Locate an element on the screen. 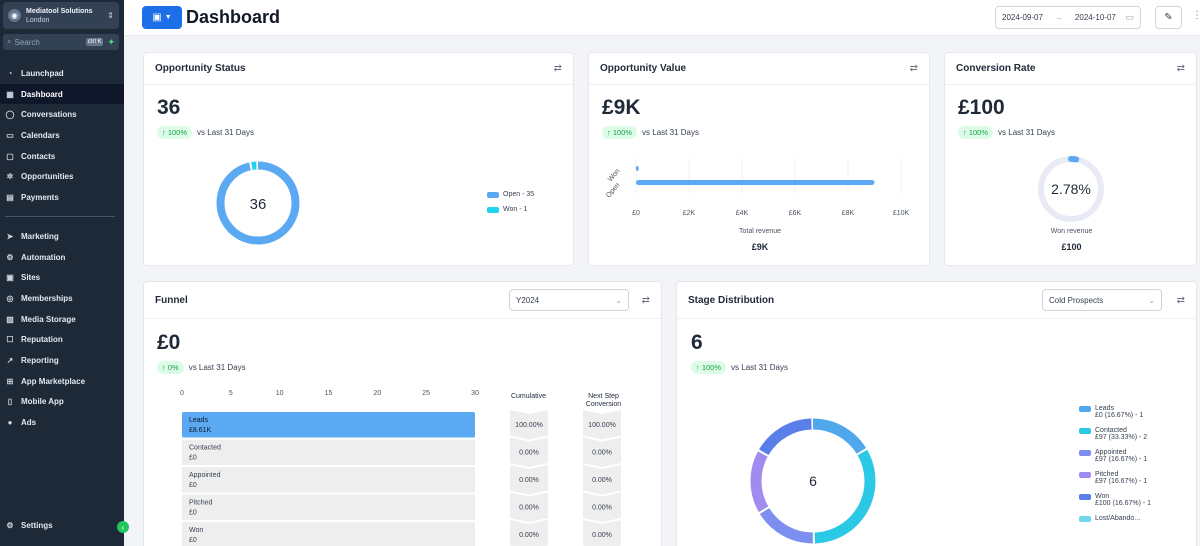 The image size is (1200, 546). opportunities-icon: ✲ is located at coordinates (10, 177).